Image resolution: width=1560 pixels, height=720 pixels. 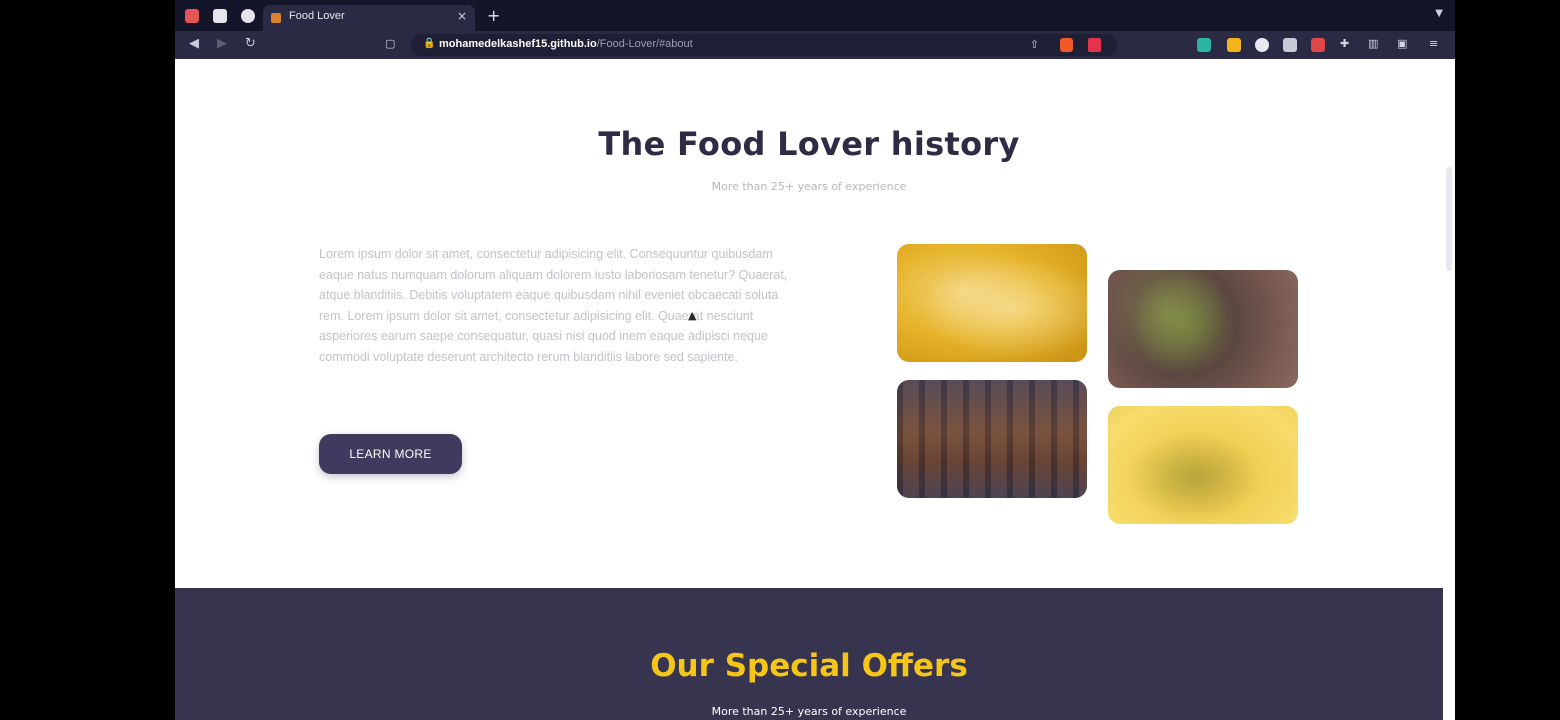 What do you see at coordinates (992, 303) in the screenshot?
I see `gallery-image-bread` at bounding box center [992, 303].